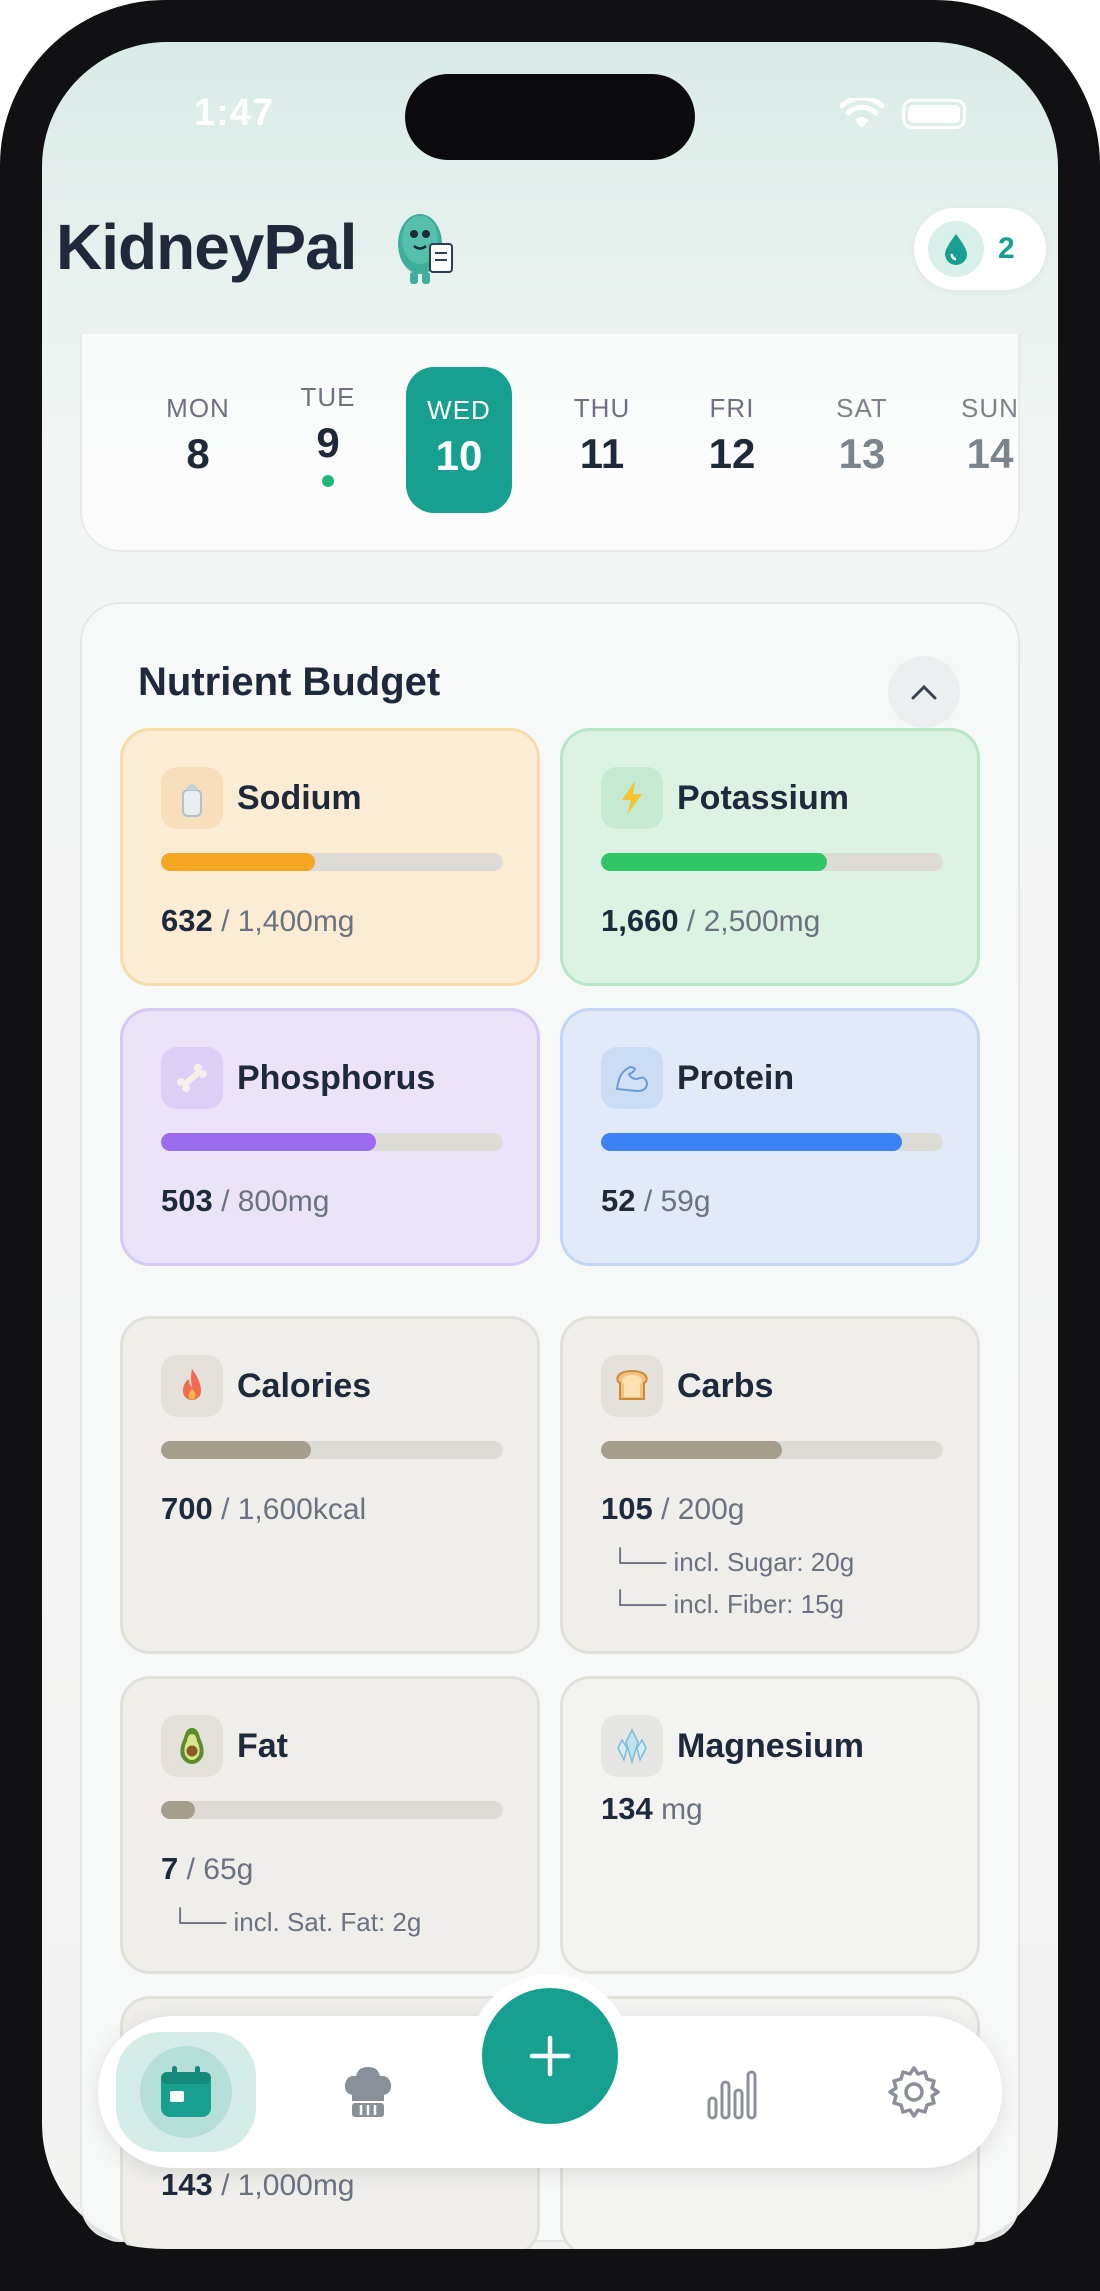  I want to click on kidney-mascot-icon, so click(425, 249).